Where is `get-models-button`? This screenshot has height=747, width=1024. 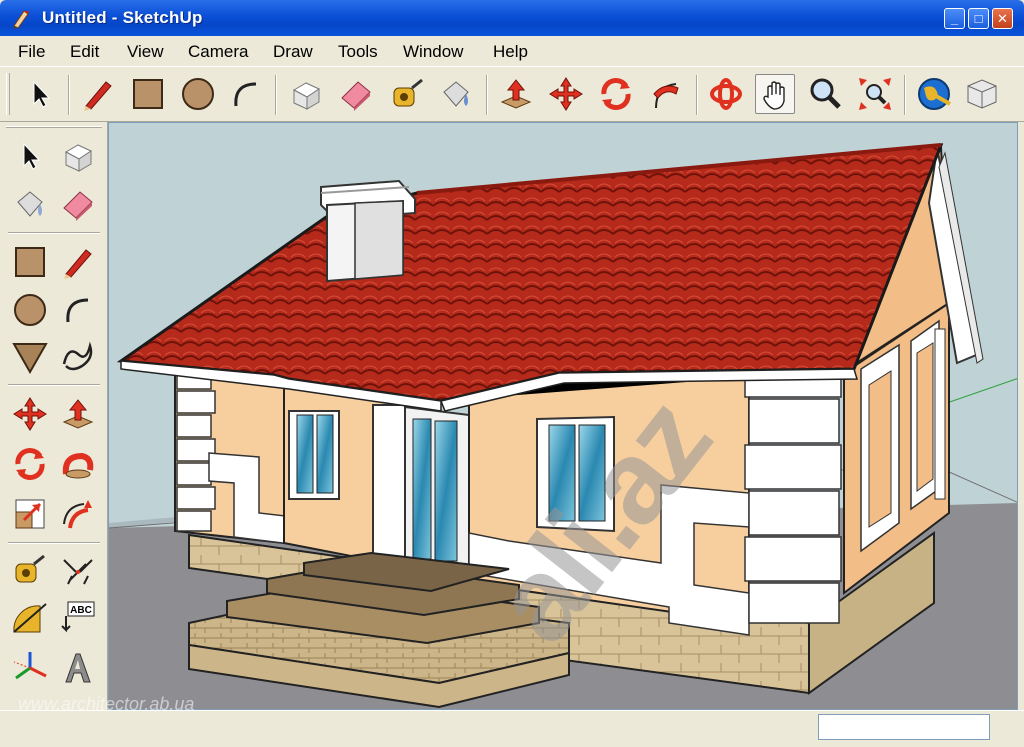 get-models-button is located at coordinates (934, 94).